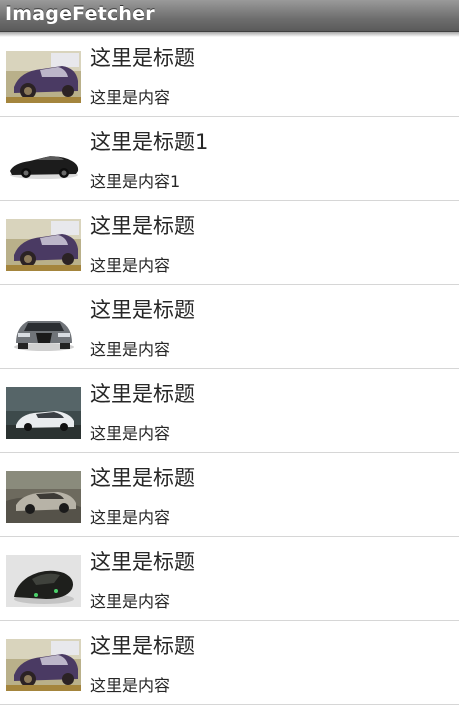  Describe the element at coordinates (80, 14) in the screenshot. I see `app-title: ImageFetcher` at that location.